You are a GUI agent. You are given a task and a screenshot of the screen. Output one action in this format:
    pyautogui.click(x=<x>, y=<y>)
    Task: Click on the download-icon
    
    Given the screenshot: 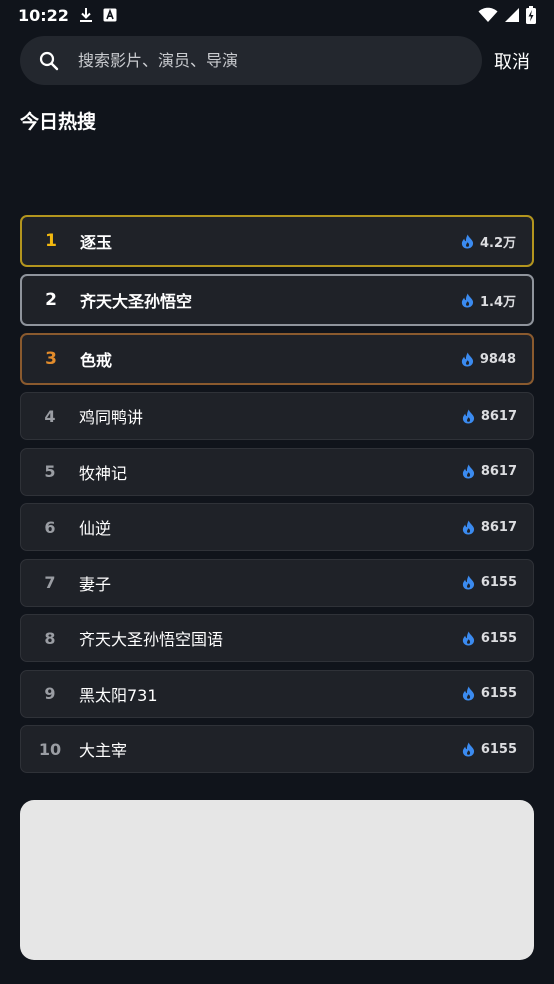 What is the action you would take?
    pyautogui.click(x=86, y=15)
    